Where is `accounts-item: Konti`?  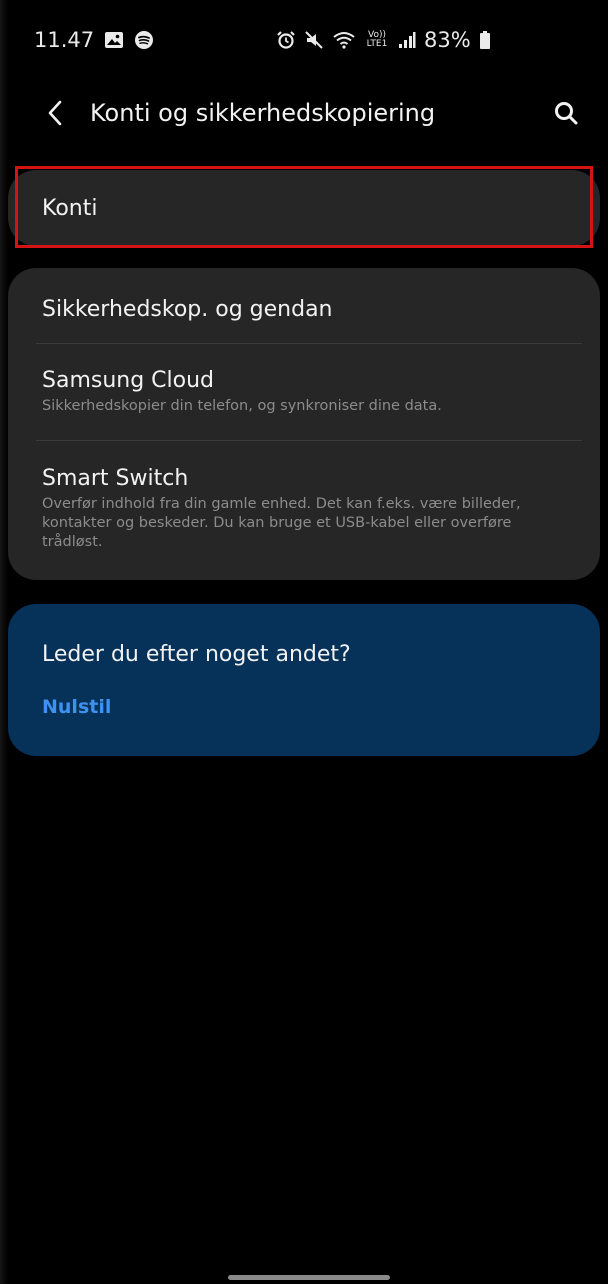
accounts-item: Konti is located at coordinates (304, 208).